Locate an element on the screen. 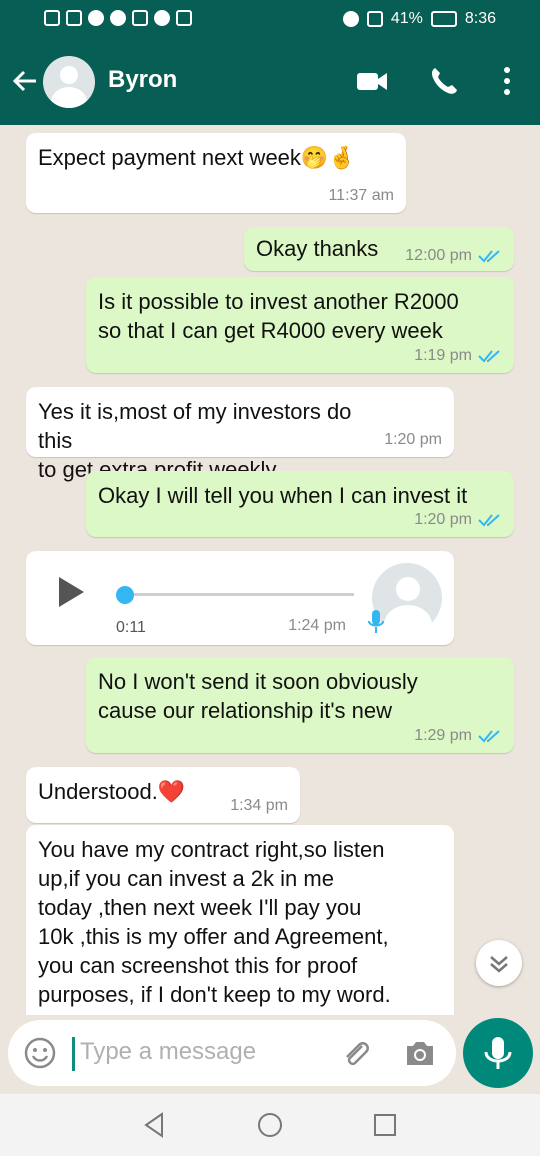  battery-percent: 41% is located at coordinates (406, 18).